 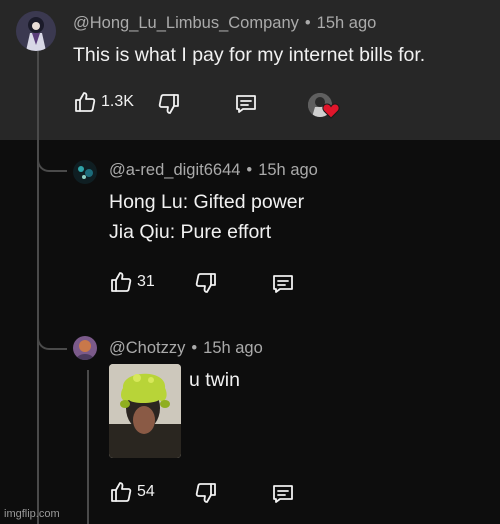 What do you see at coordinates (146, 491) in the screenshot?
I see `like-count: 54` at bounding box center [146, 491].